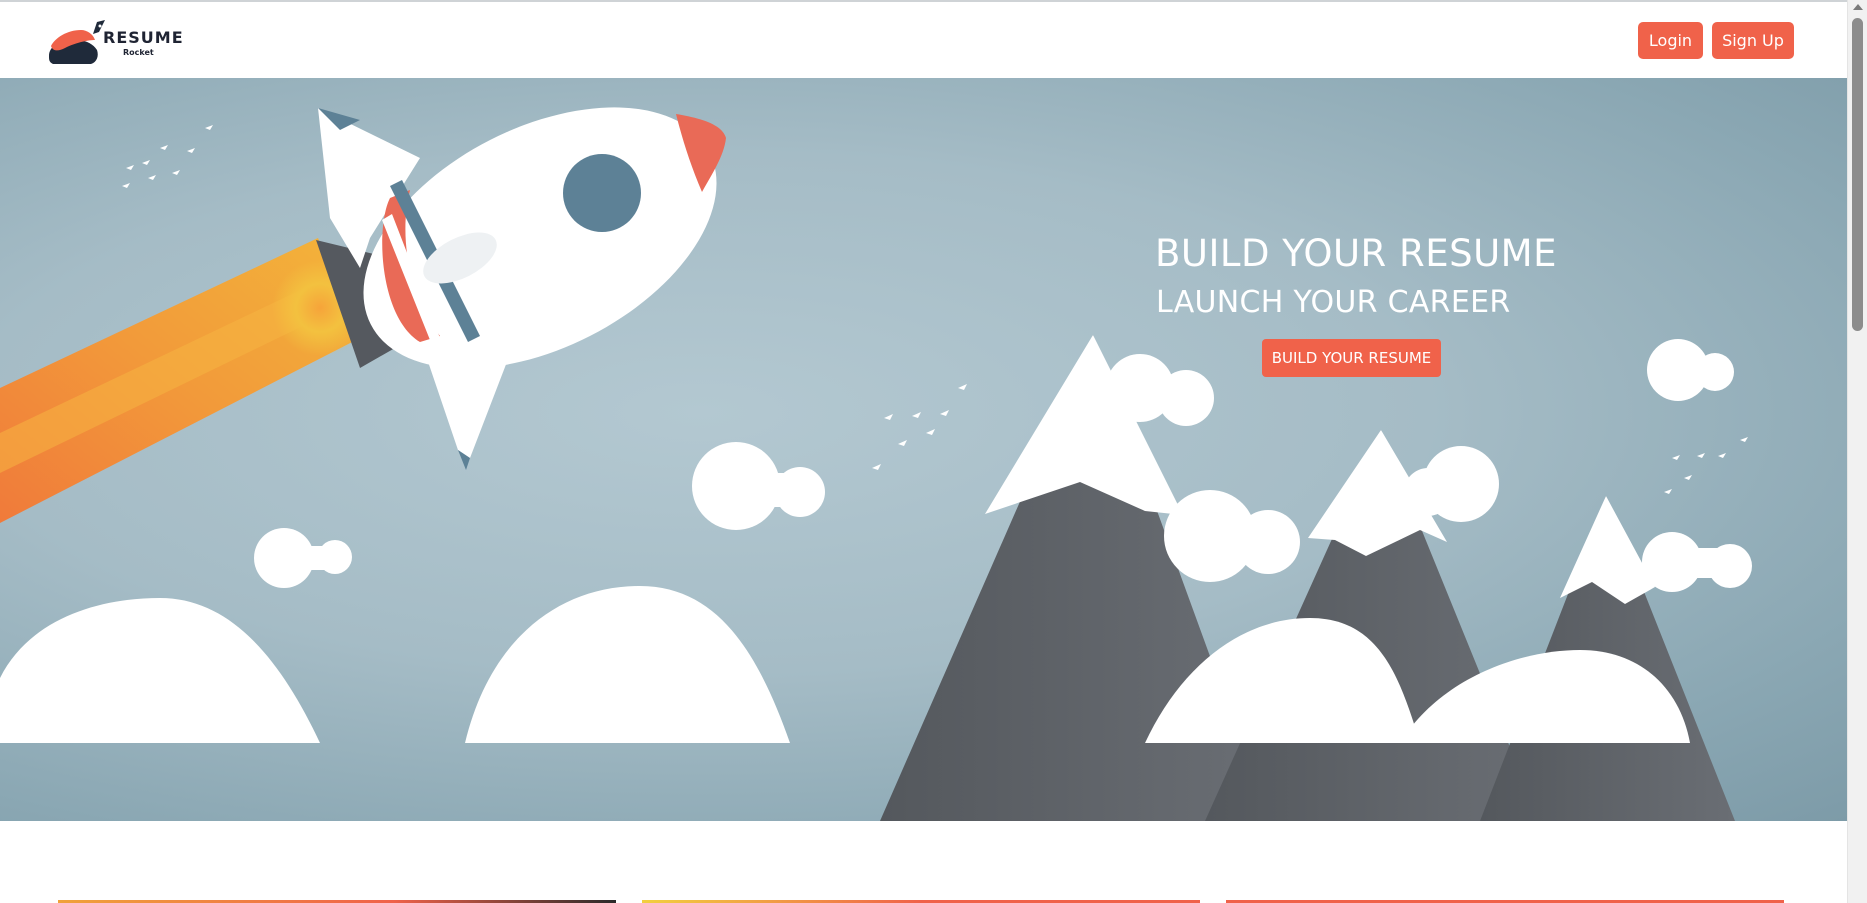  What do you see at coordinates (1857, 174) in the screenshot?
I see `scrollbar-thumb` at bounding box center [1857, 174].